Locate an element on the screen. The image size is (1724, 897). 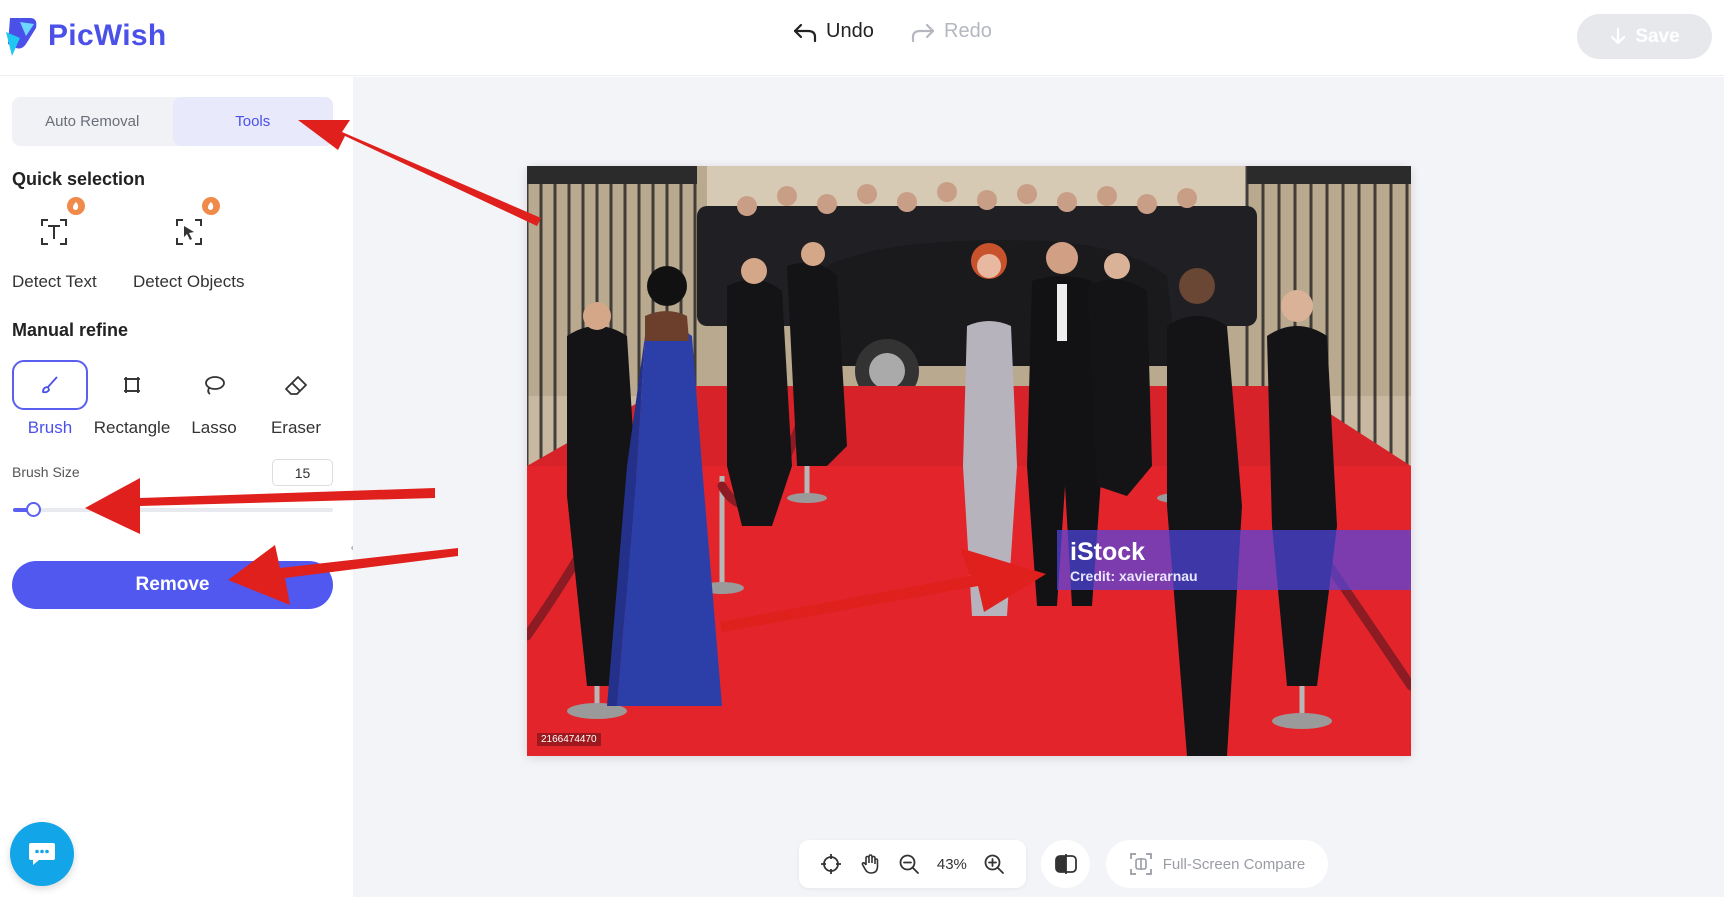
eraser-icon is located at coordinates (296, 385).